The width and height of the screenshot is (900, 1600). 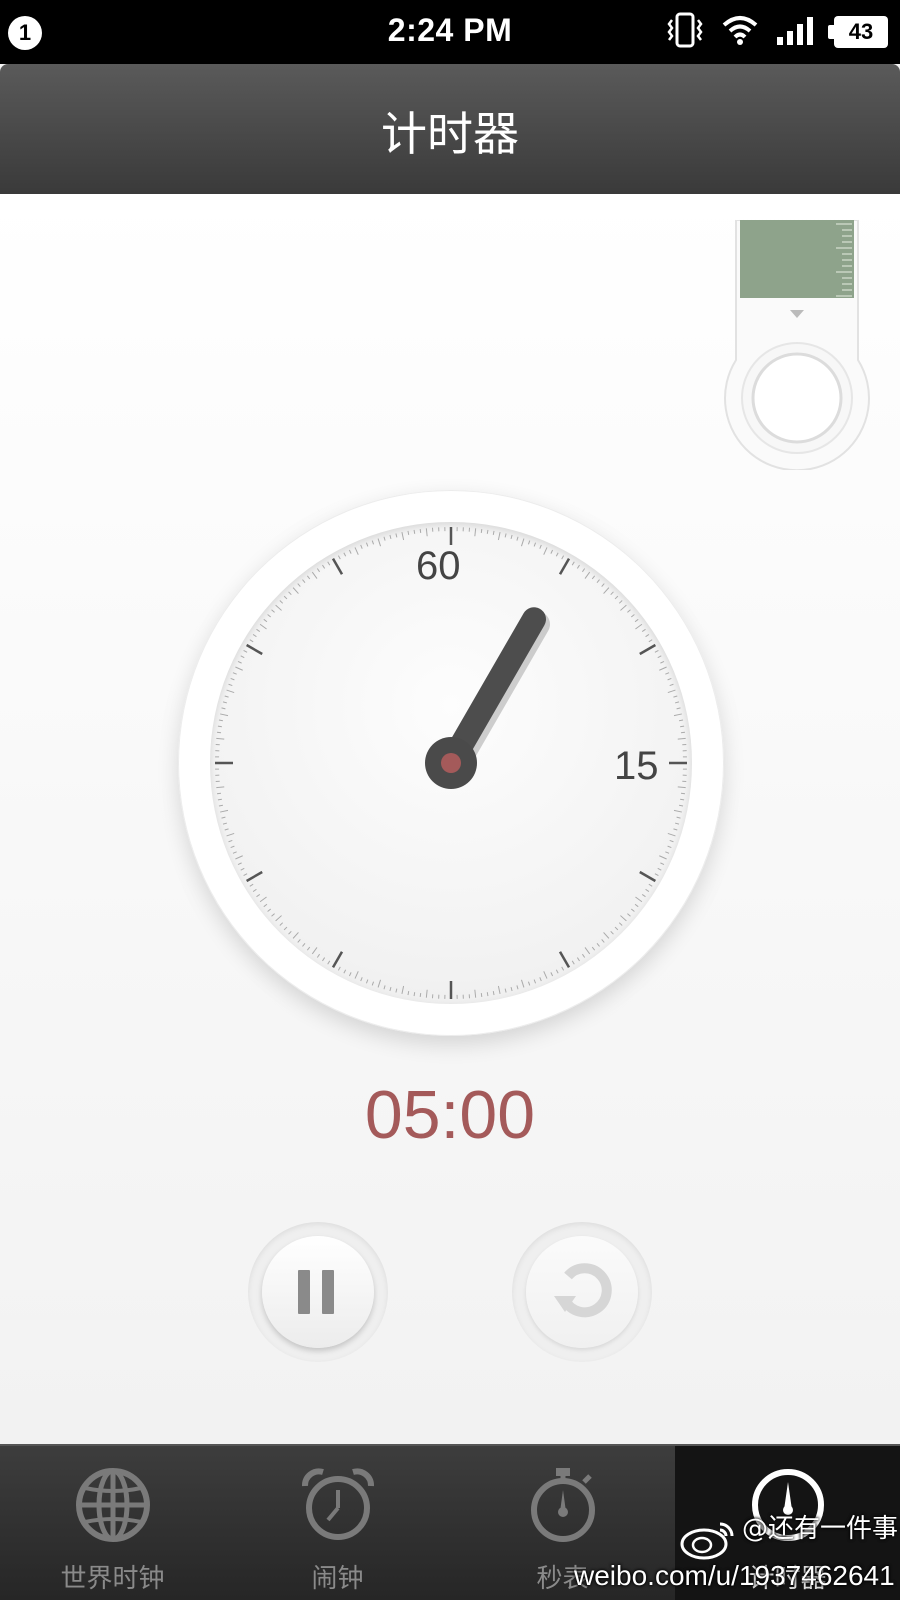 What do you see at coordinates (254, 649) in the screenshot?
I see `dial-major-tick` at bounding box center [254, 649].